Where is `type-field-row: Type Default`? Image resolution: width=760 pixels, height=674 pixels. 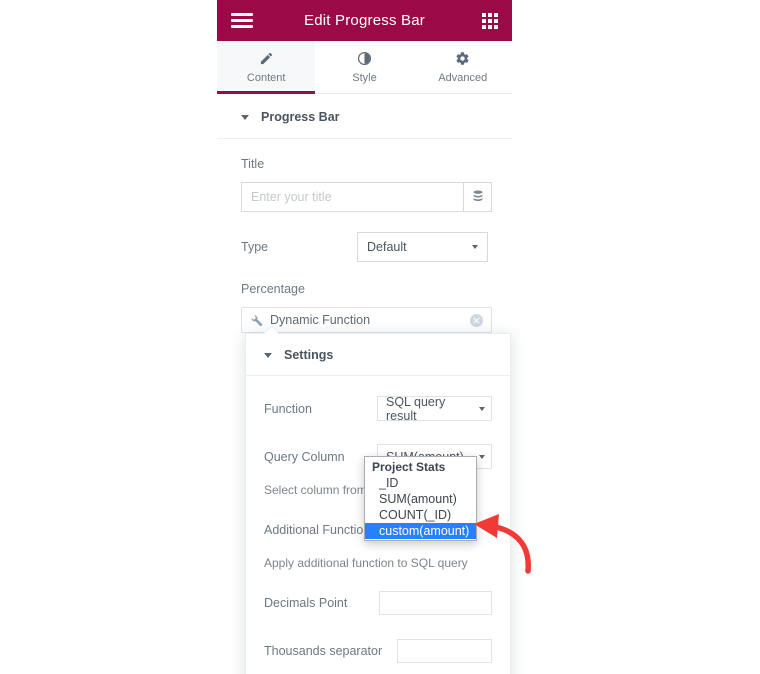 type-field-row: Type Default is located at coordinates (364, 237).